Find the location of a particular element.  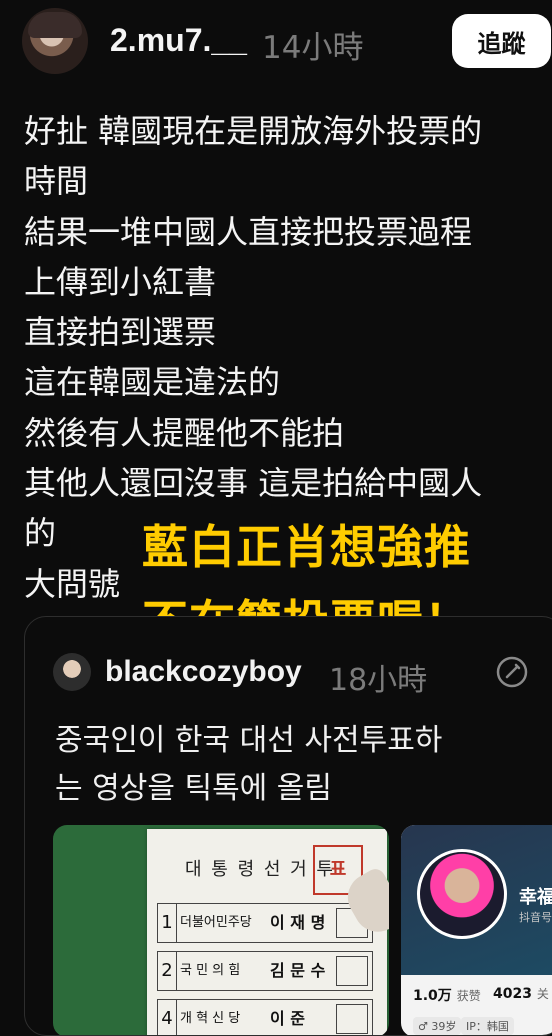

quoted-post-text: 중국인이 한국 대선 사전투표하 는 영상을 틱톡에 올림 is located at coordinates (249, 764).